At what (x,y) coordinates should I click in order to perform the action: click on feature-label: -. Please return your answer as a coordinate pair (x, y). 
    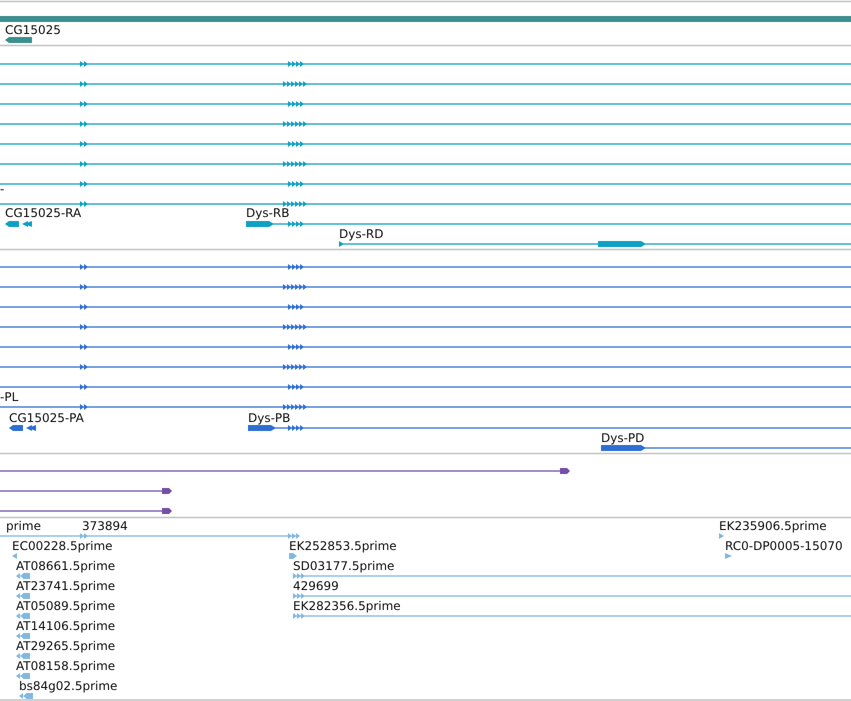
    Looking at the image, I should click on (2, 189).